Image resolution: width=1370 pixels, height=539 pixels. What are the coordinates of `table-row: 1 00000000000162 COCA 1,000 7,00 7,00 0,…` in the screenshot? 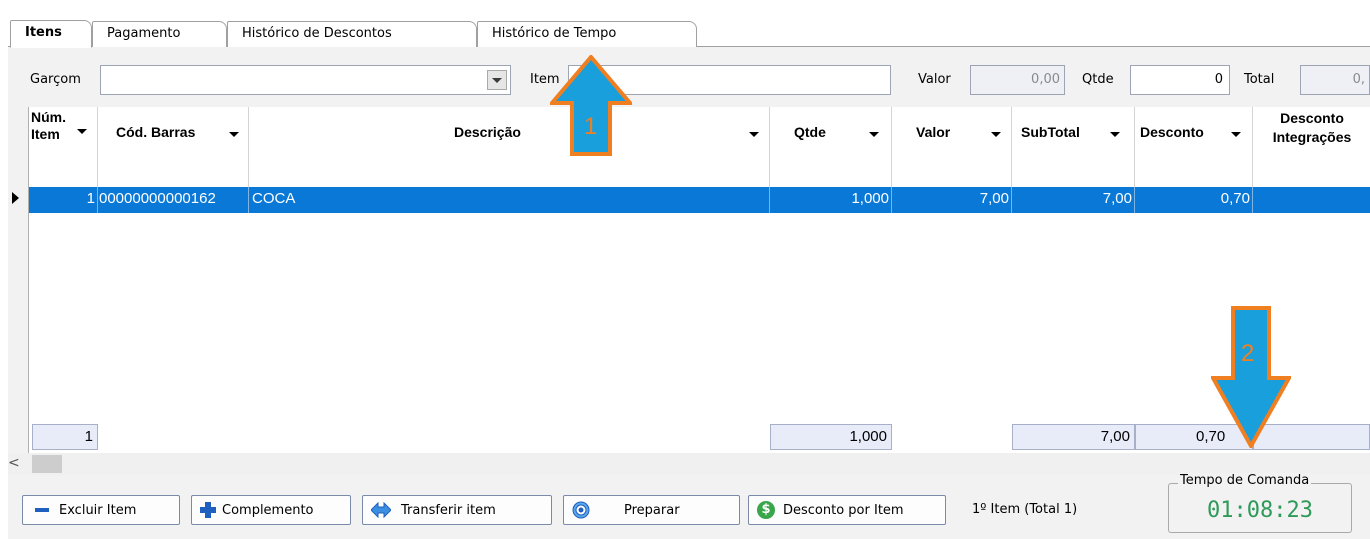 It's located at (699, 200).